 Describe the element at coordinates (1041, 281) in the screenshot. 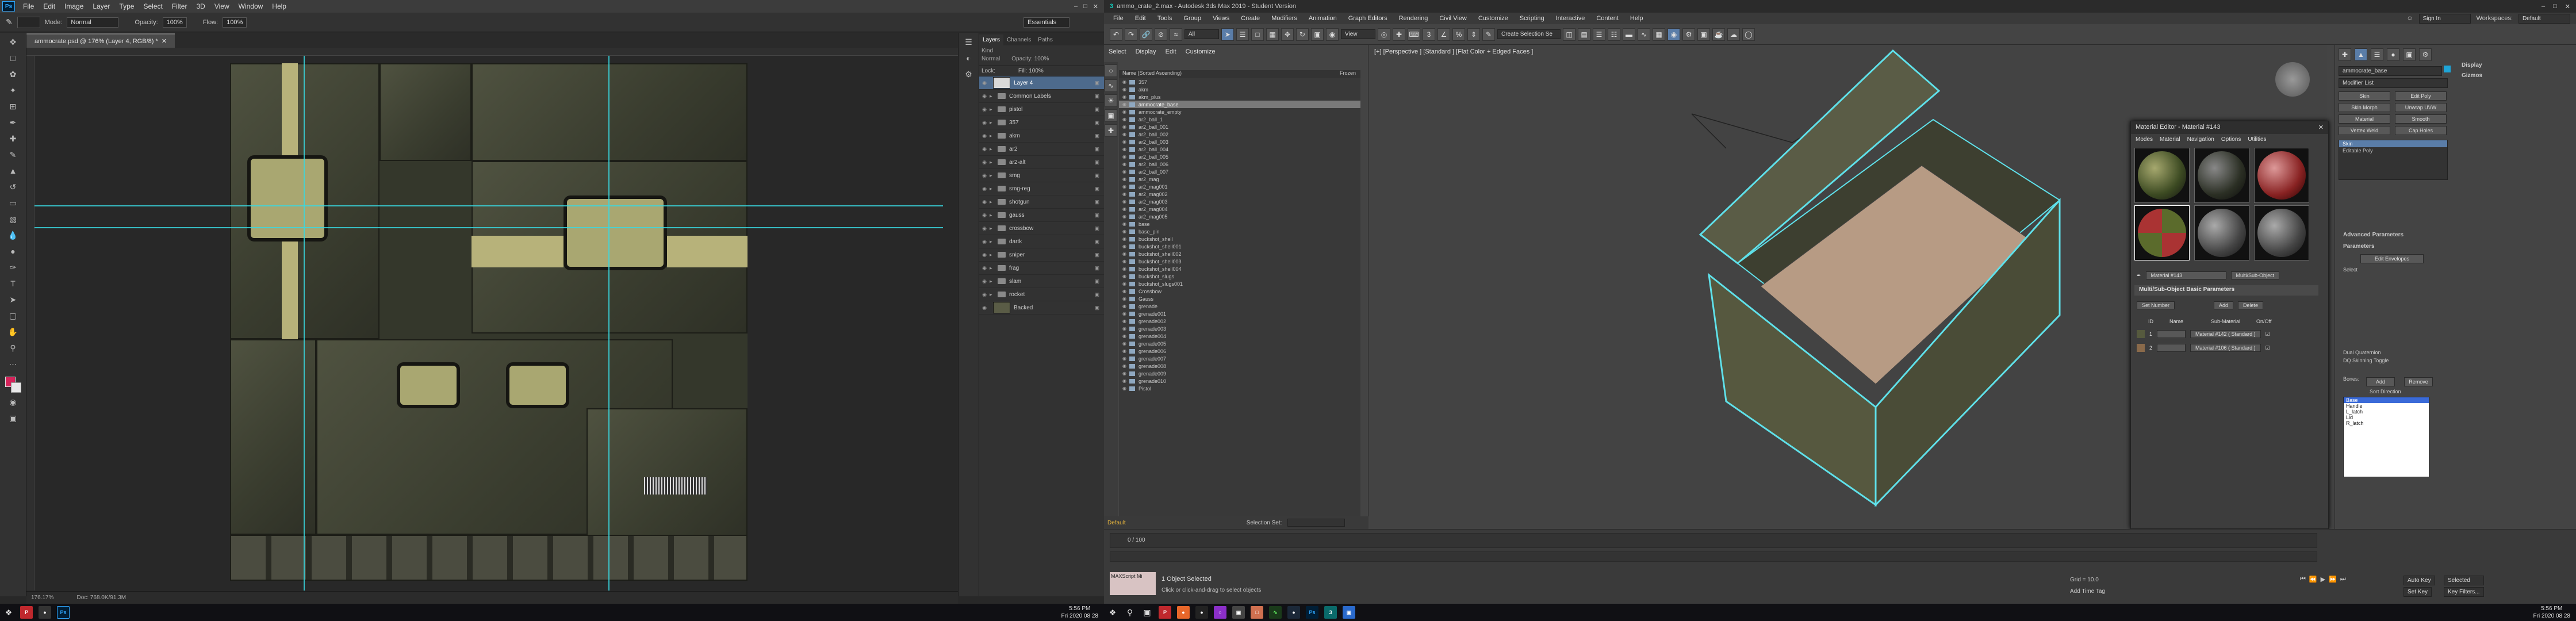

I see `layer-row: ◉ ▸ slam ▣` at that location.